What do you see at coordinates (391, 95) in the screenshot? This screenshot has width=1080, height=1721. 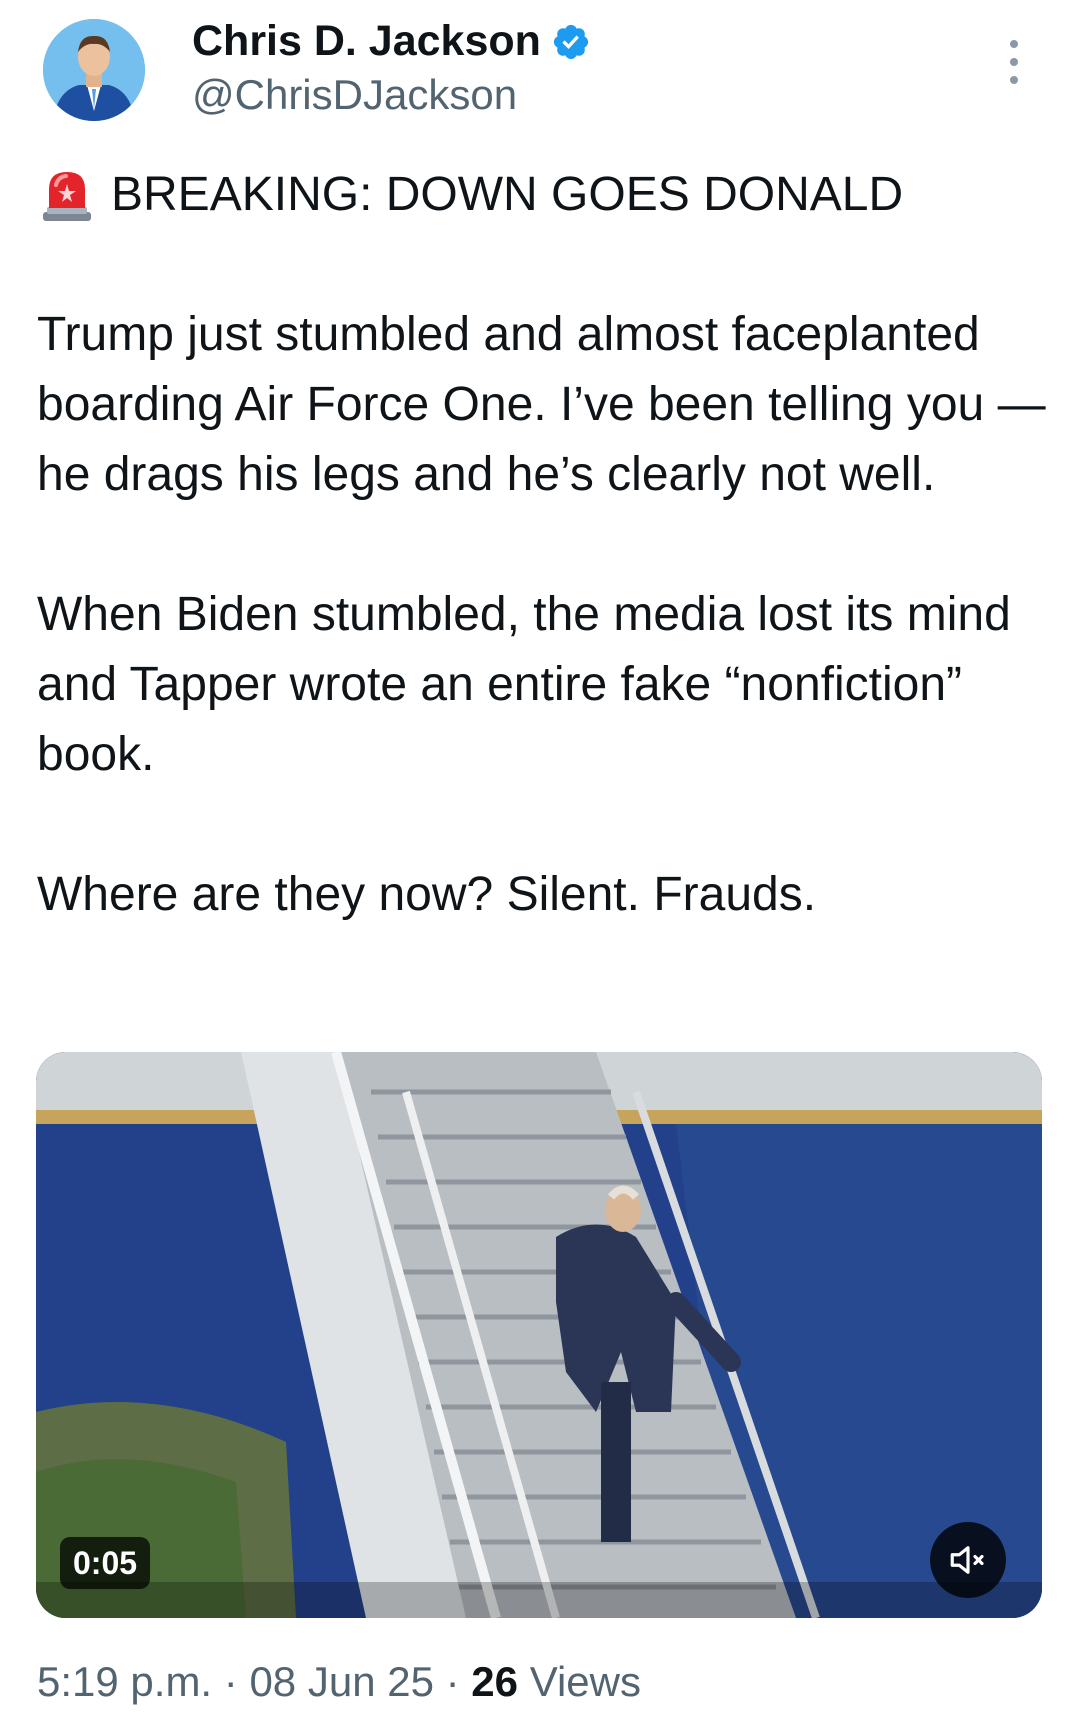 I see `author-handle: @ChrisDJackson` at bounding box center [391, 95].